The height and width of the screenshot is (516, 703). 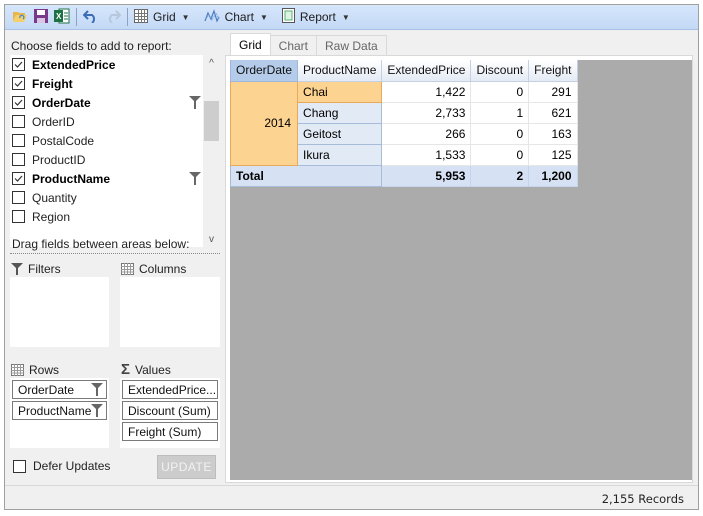 I want to click on field-name: ProductID, so click(x=59, y=159).